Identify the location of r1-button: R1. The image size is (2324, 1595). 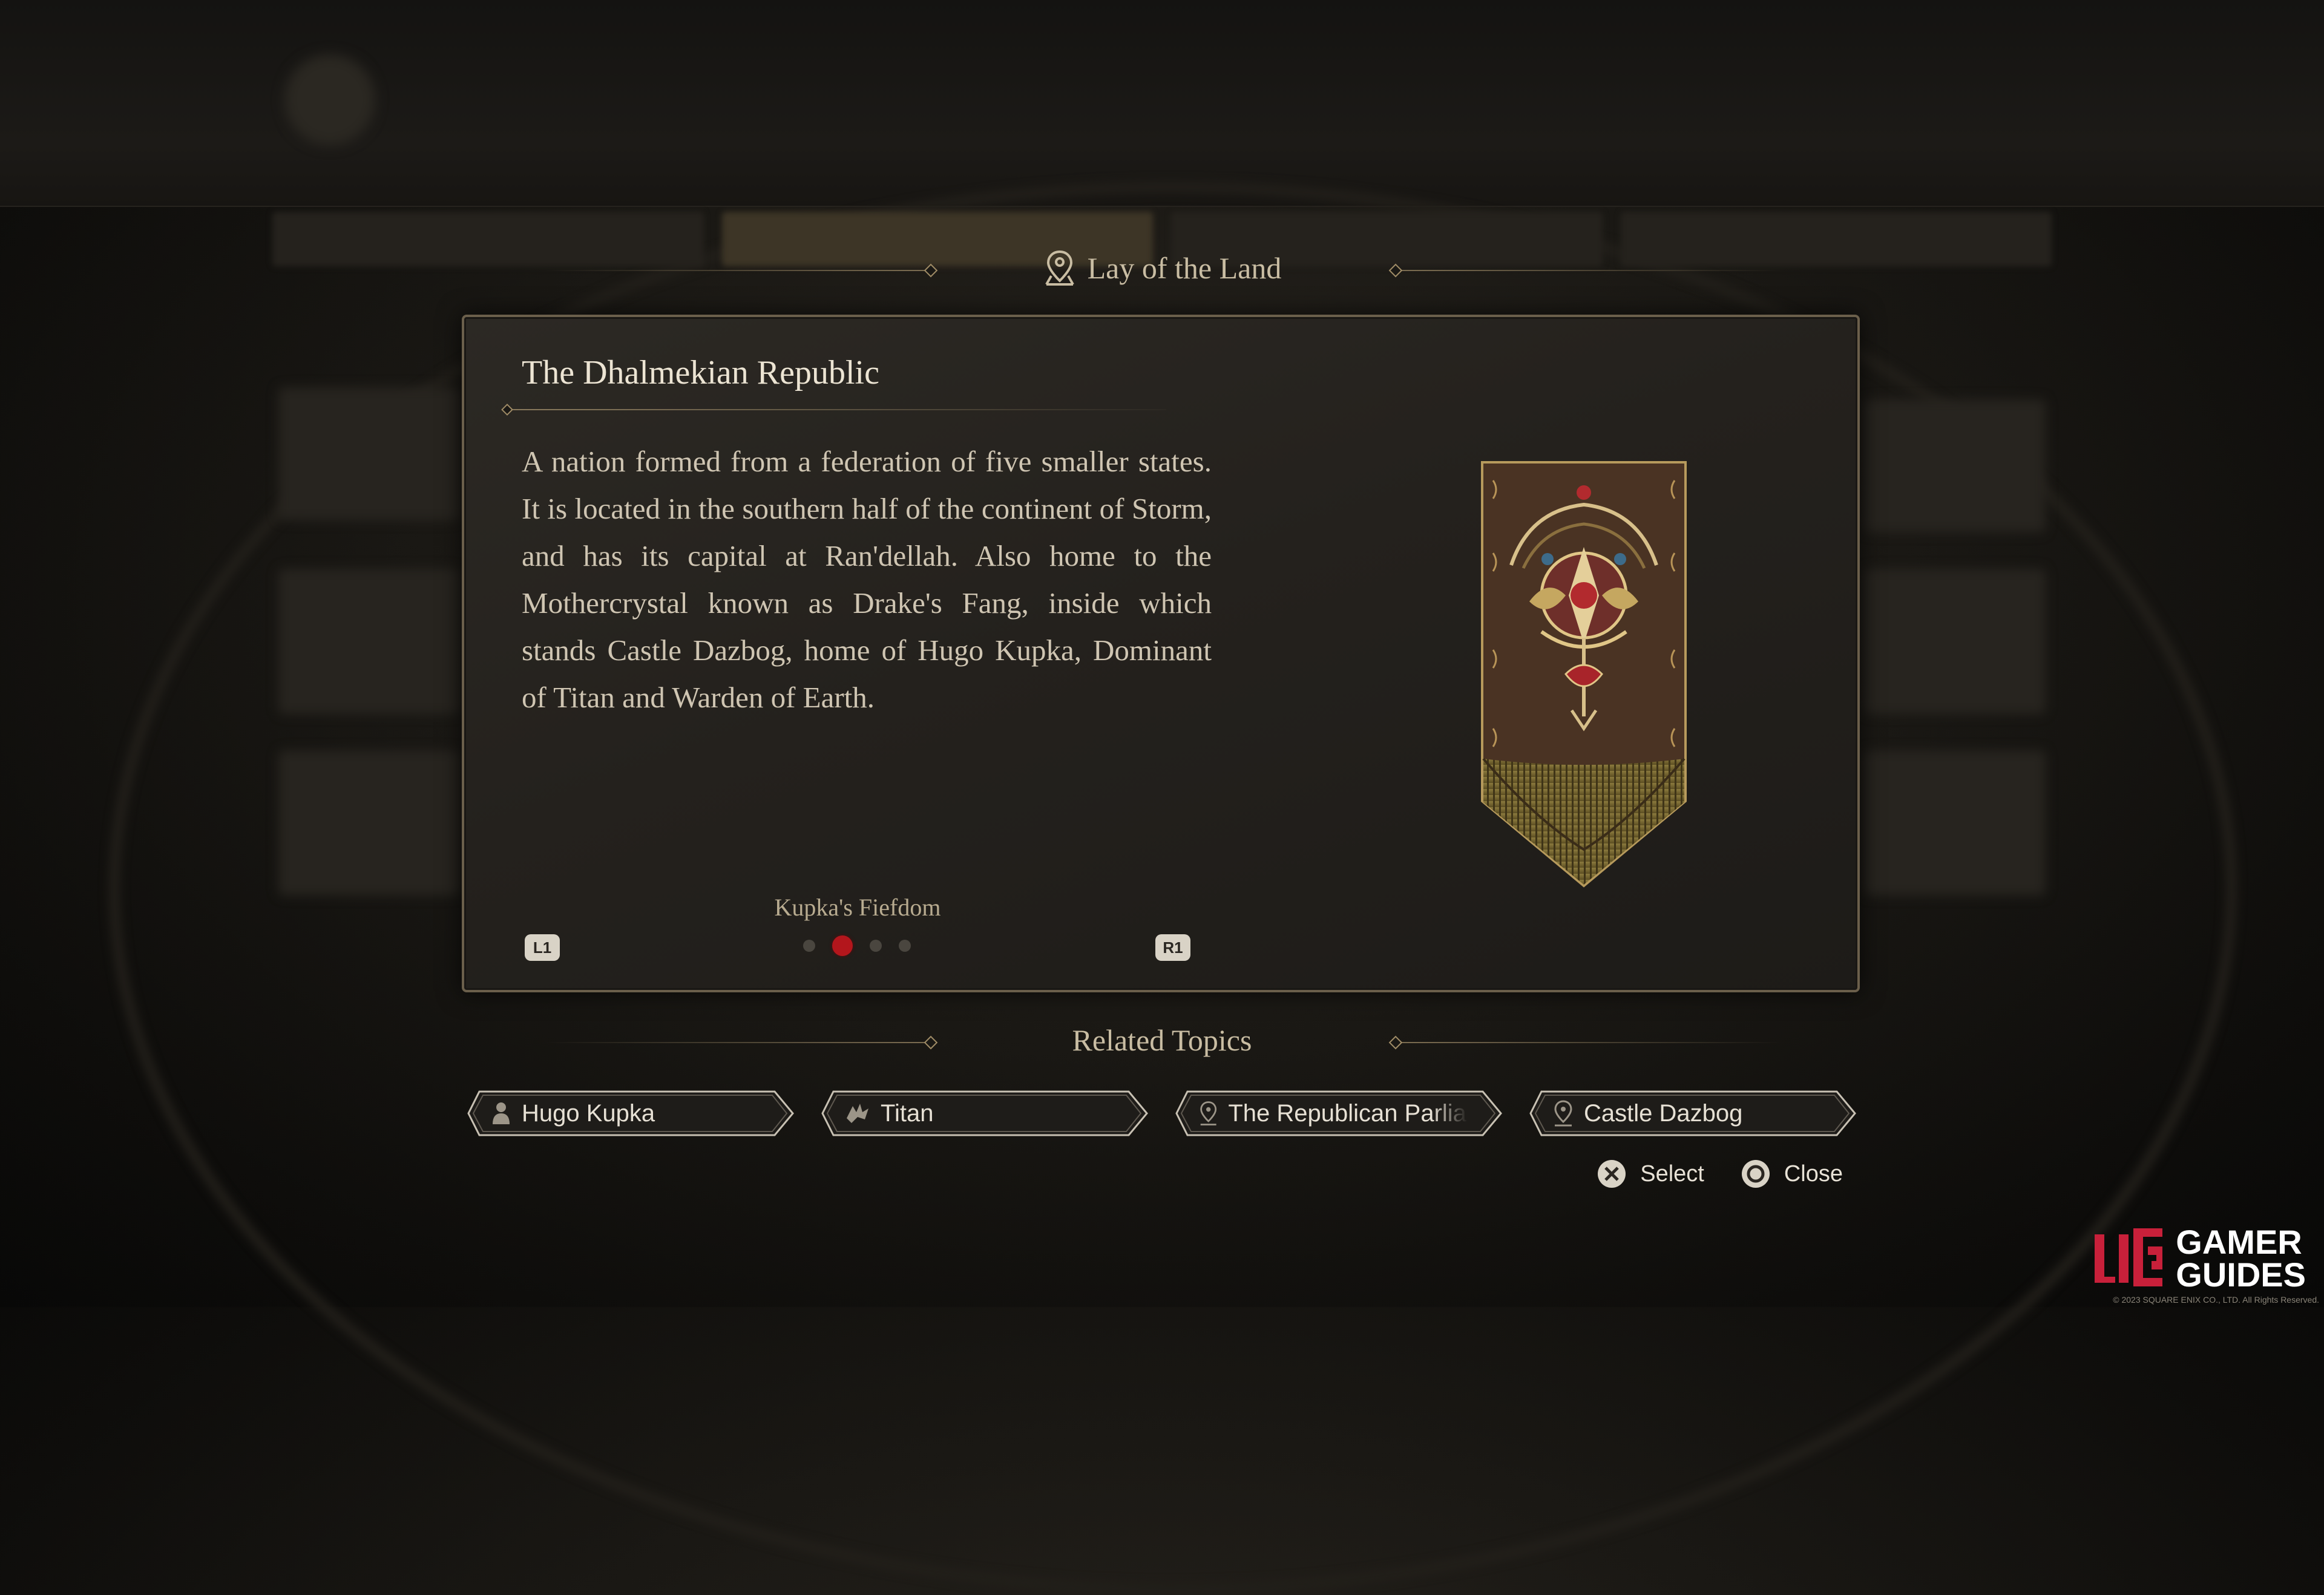
(1172, 948).